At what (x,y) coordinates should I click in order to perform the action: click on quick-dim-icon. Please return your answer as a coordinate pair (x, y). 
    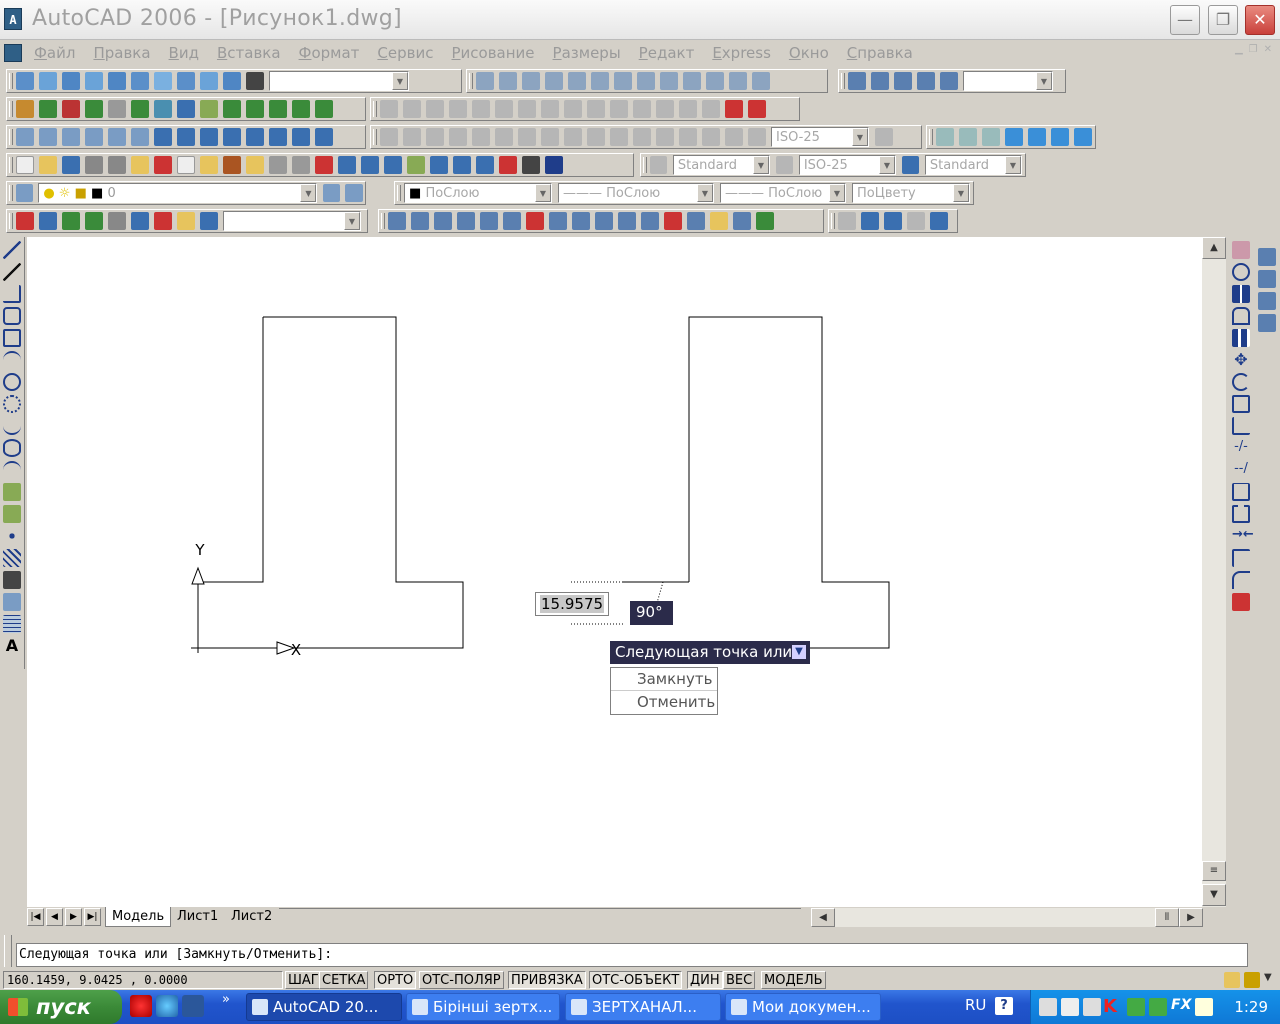
    Looking at the image, I should click on (572, 137).